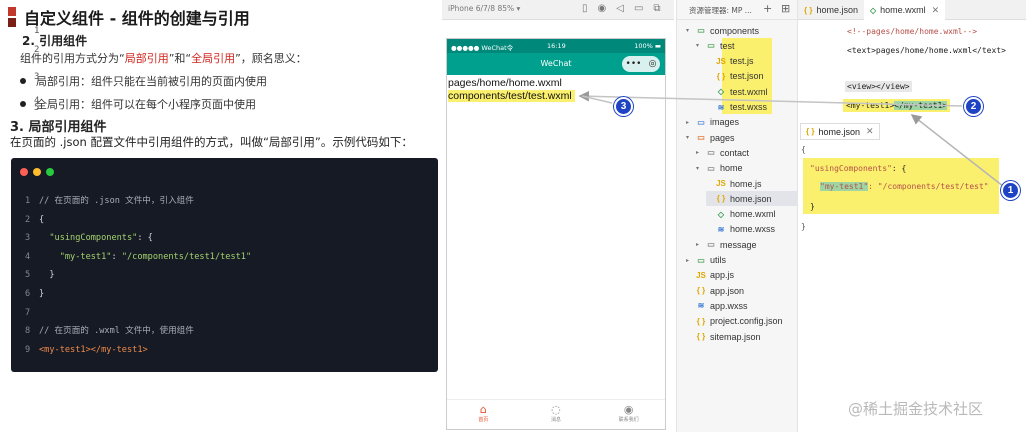 This screenshot has width=1026, height=432. I want to click on annotation-arrows, so click(793, 140).